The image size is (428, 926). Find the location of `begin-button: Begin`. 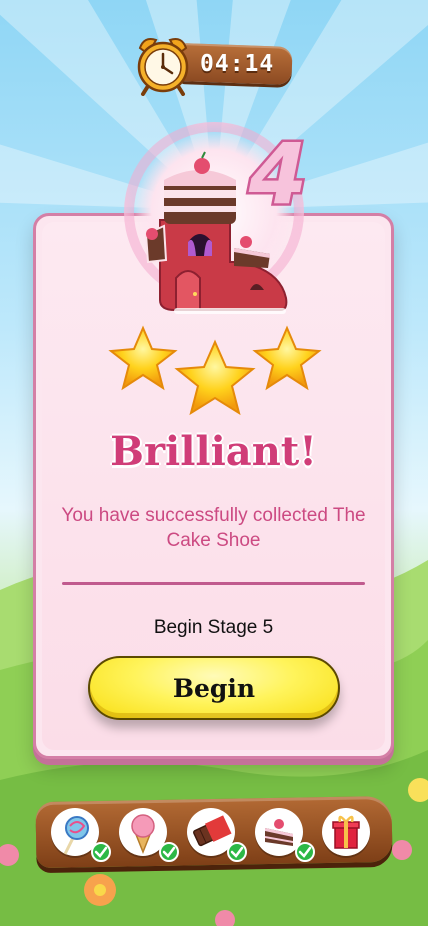

begin-button: Begin is located at coordinates (214, 688).